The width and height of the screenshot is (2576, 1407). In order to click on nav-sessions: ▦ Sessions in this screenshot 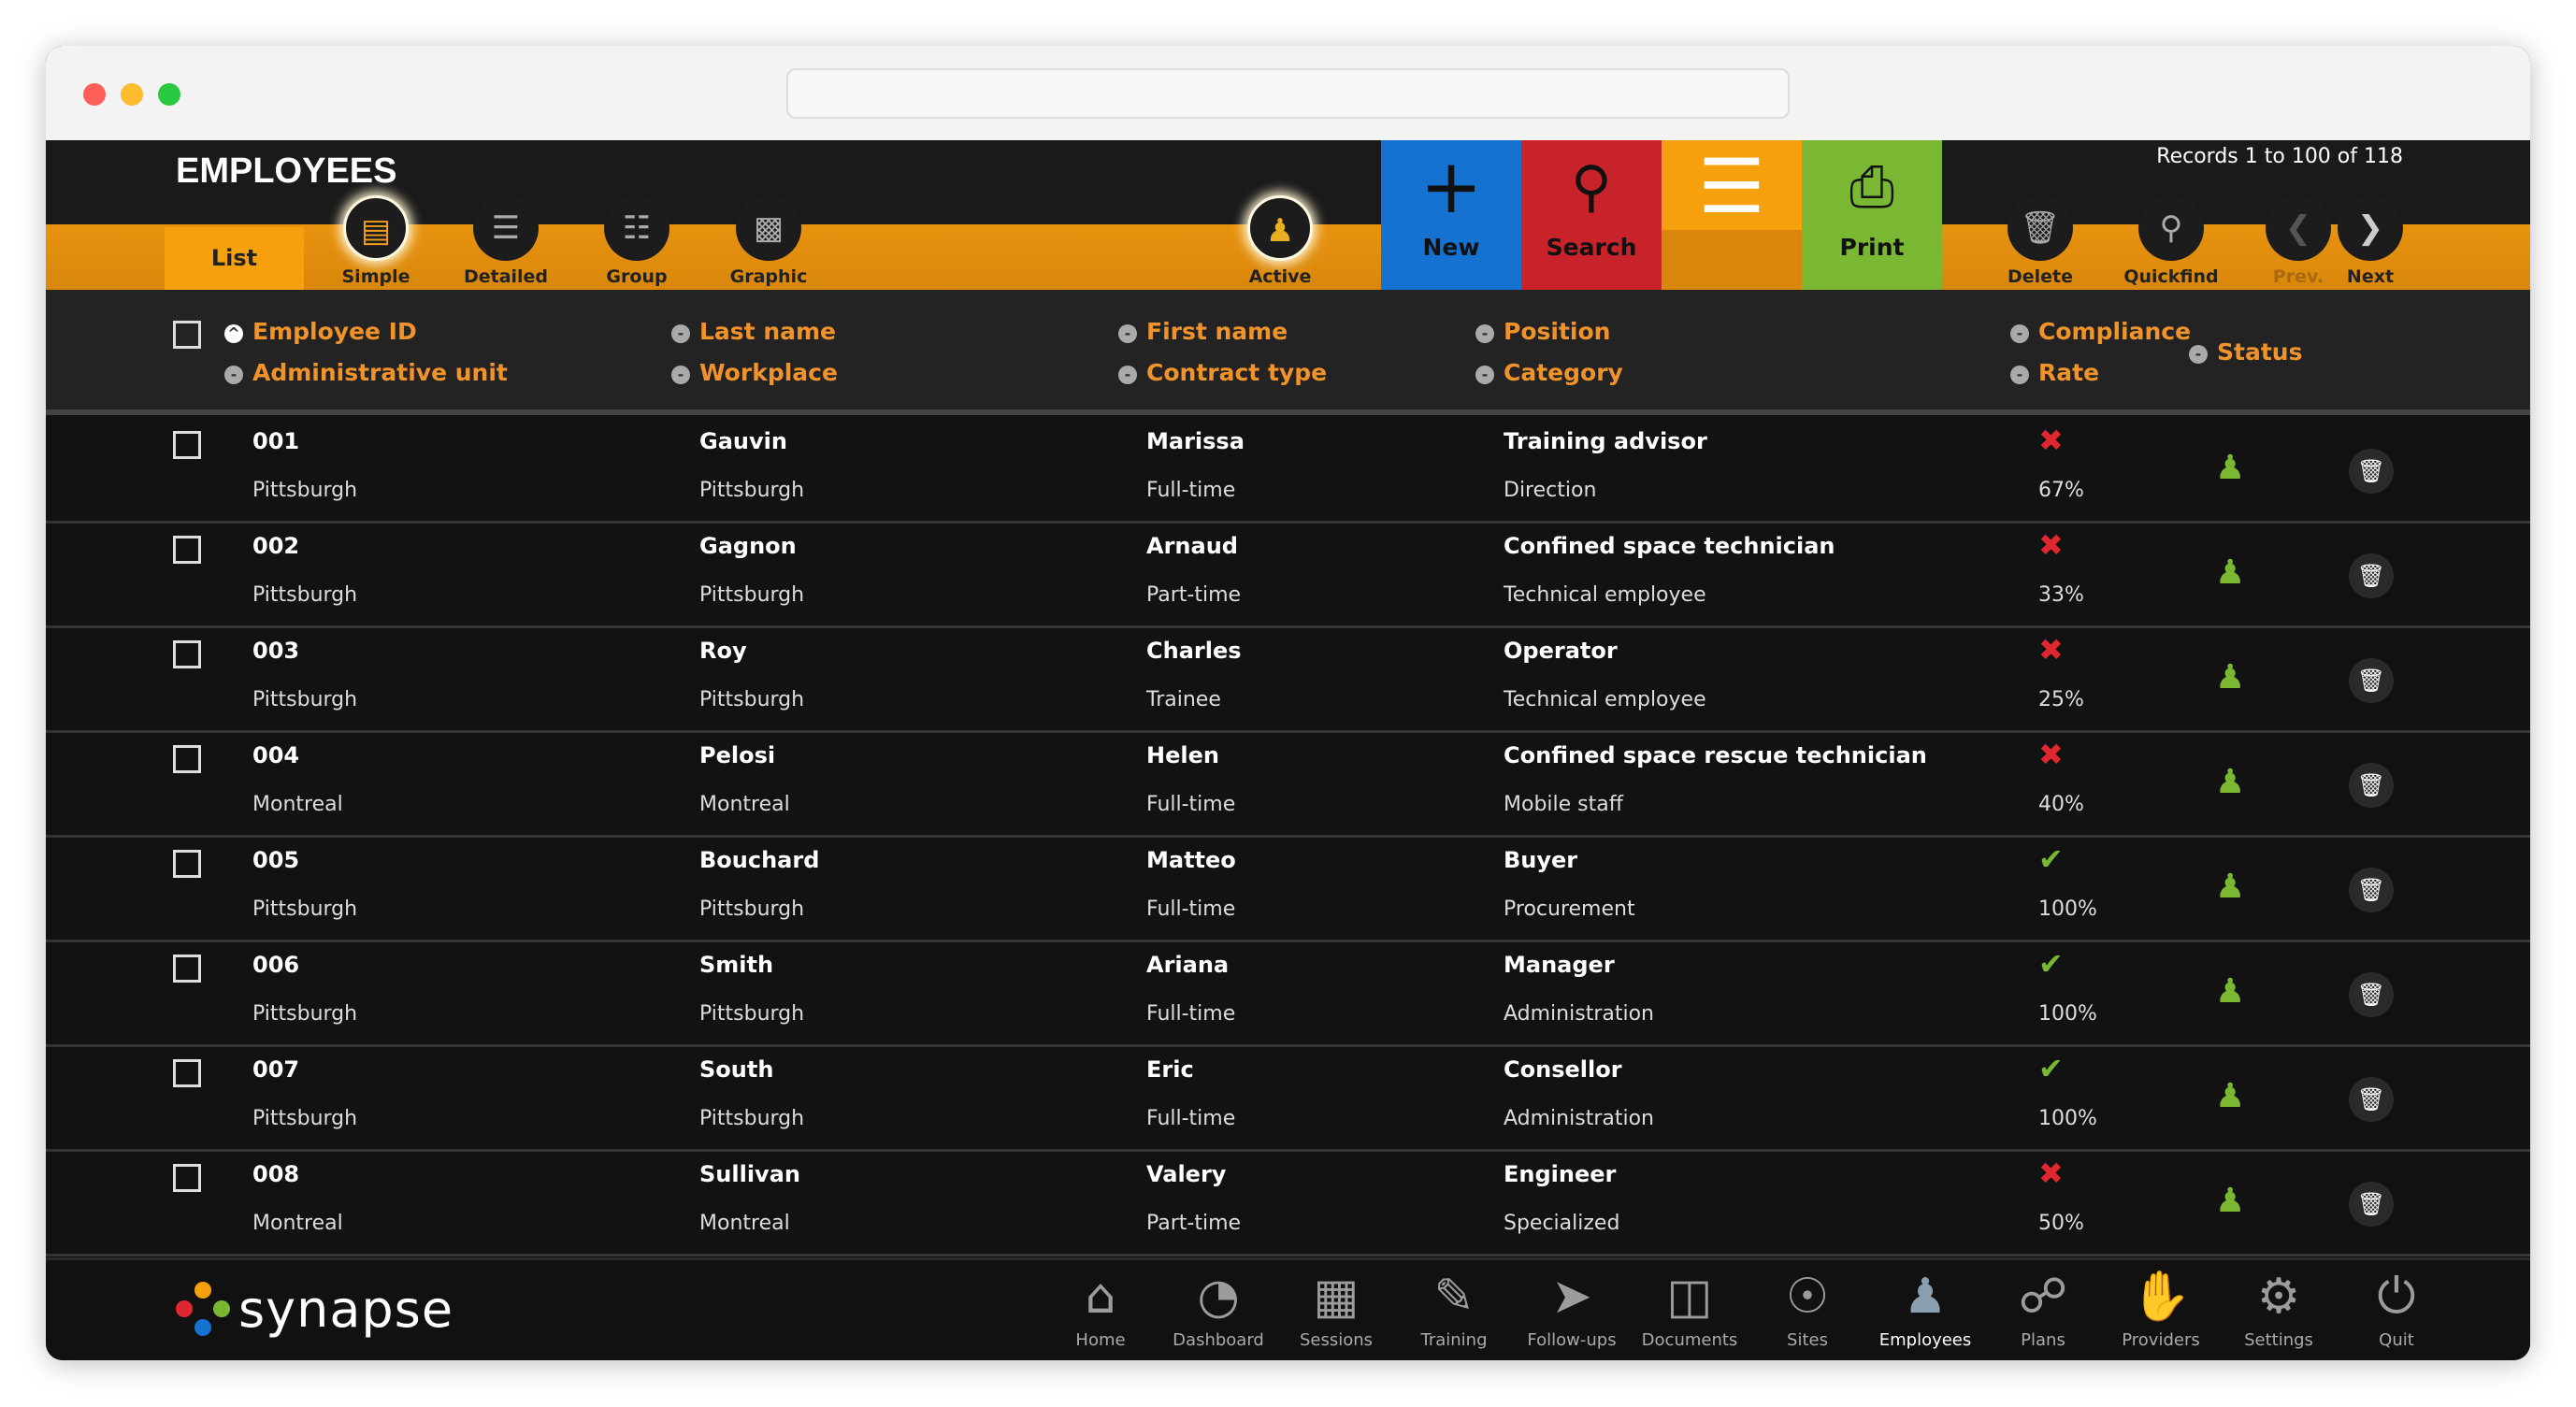, I will do `click(1337, 1306)`.